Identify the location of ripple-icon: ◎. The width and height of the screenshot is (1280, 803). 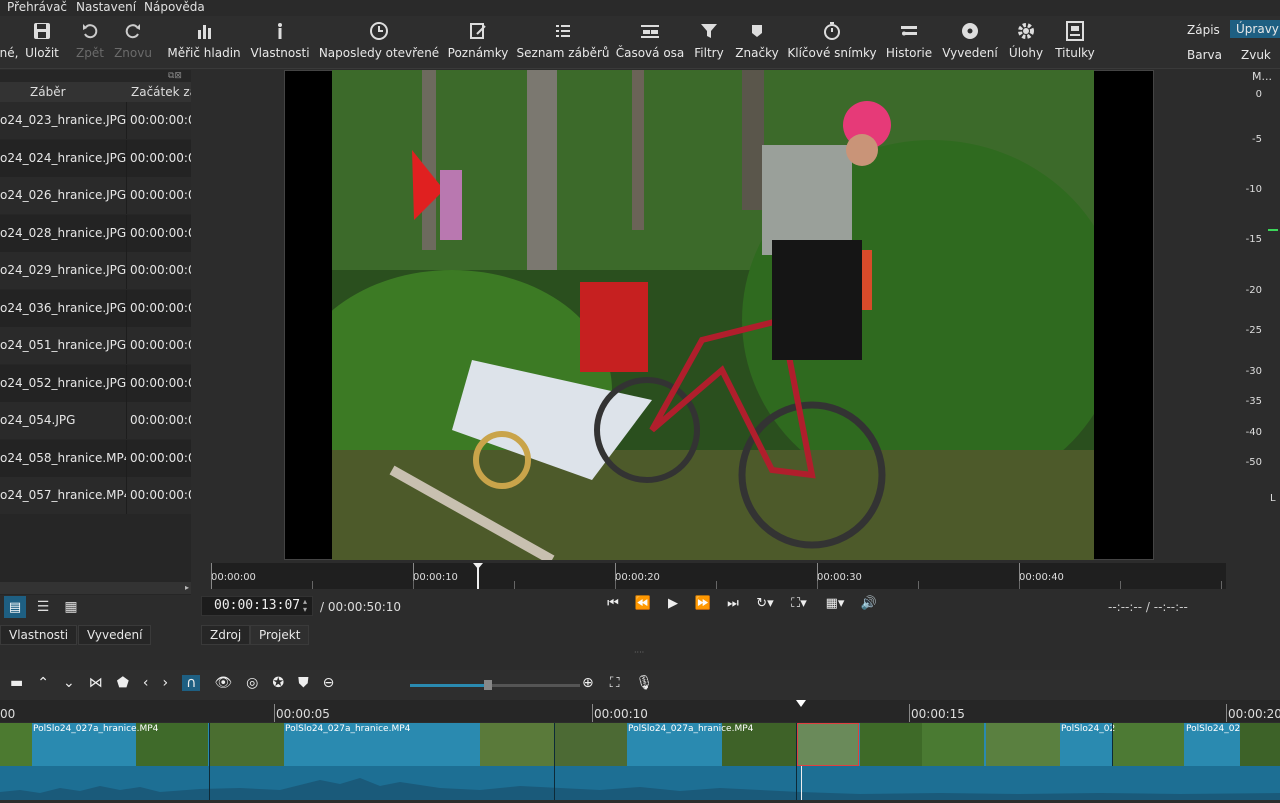
(252, 683).